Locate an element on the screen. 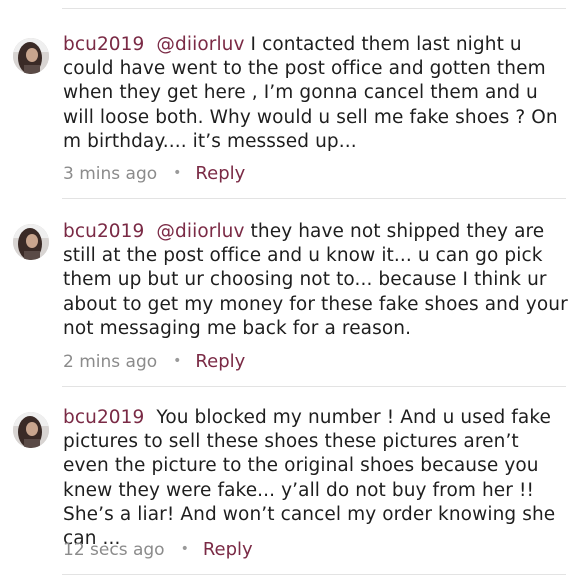 The width and height of the screenshot is (580, 580). comment-meta: 3 mins ago • Reply is located at coordinates (154, 173).